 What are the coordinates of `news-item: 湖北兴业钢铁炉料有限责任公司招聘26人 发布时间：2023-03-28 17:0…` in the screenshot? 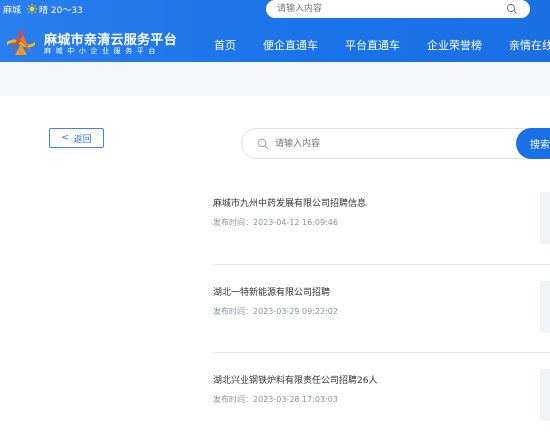 It's located at (381, 396).